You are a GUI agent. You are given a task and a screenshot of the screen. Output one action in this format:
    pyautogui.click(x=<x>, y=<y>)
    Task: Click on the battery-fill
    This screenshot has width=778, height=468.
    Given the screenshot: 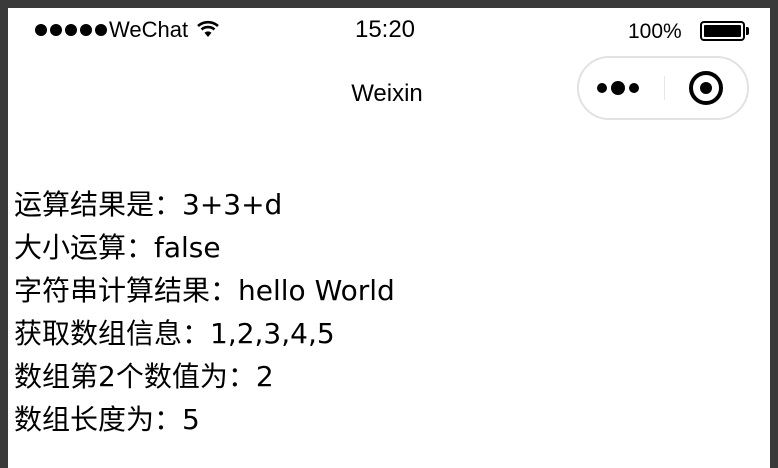 What is the action you would take?
    pyautogui.click(x=722, y=31)
    